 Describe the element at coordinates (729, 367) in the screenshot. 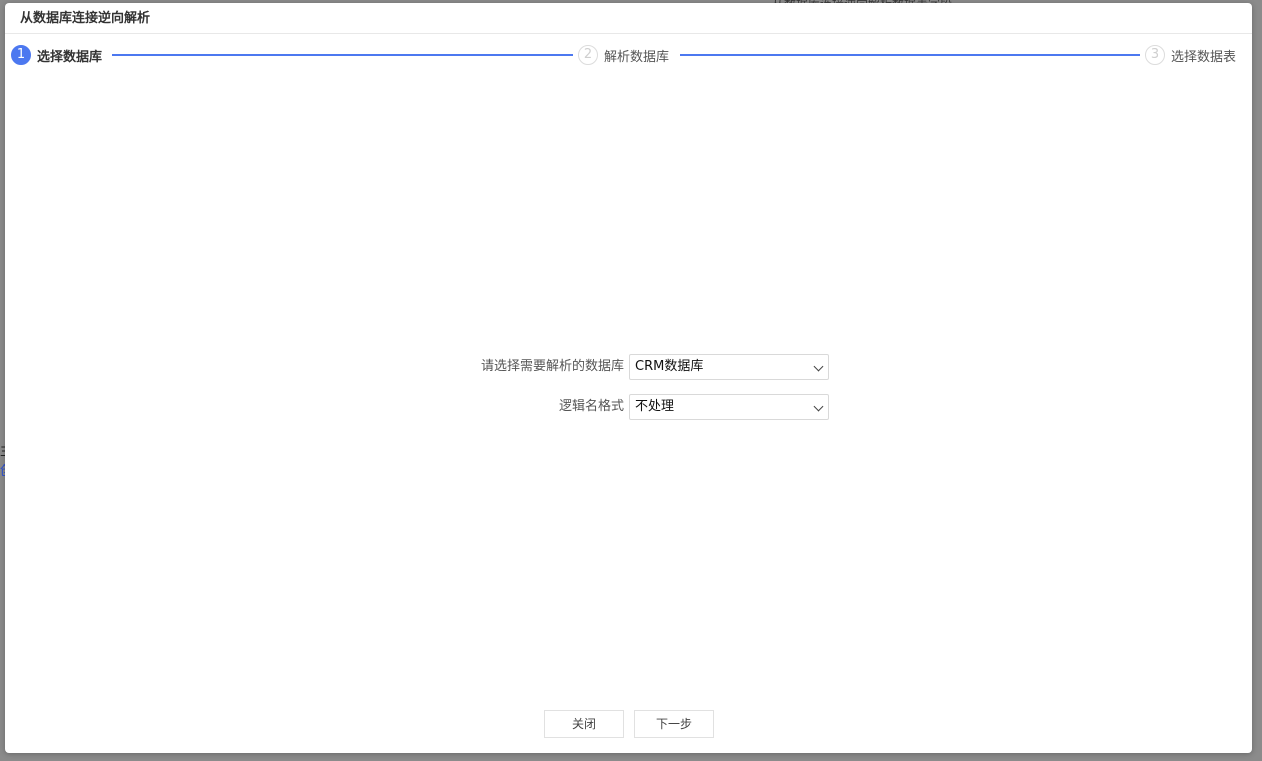

I see `database-select: CRM数据库` at that location.